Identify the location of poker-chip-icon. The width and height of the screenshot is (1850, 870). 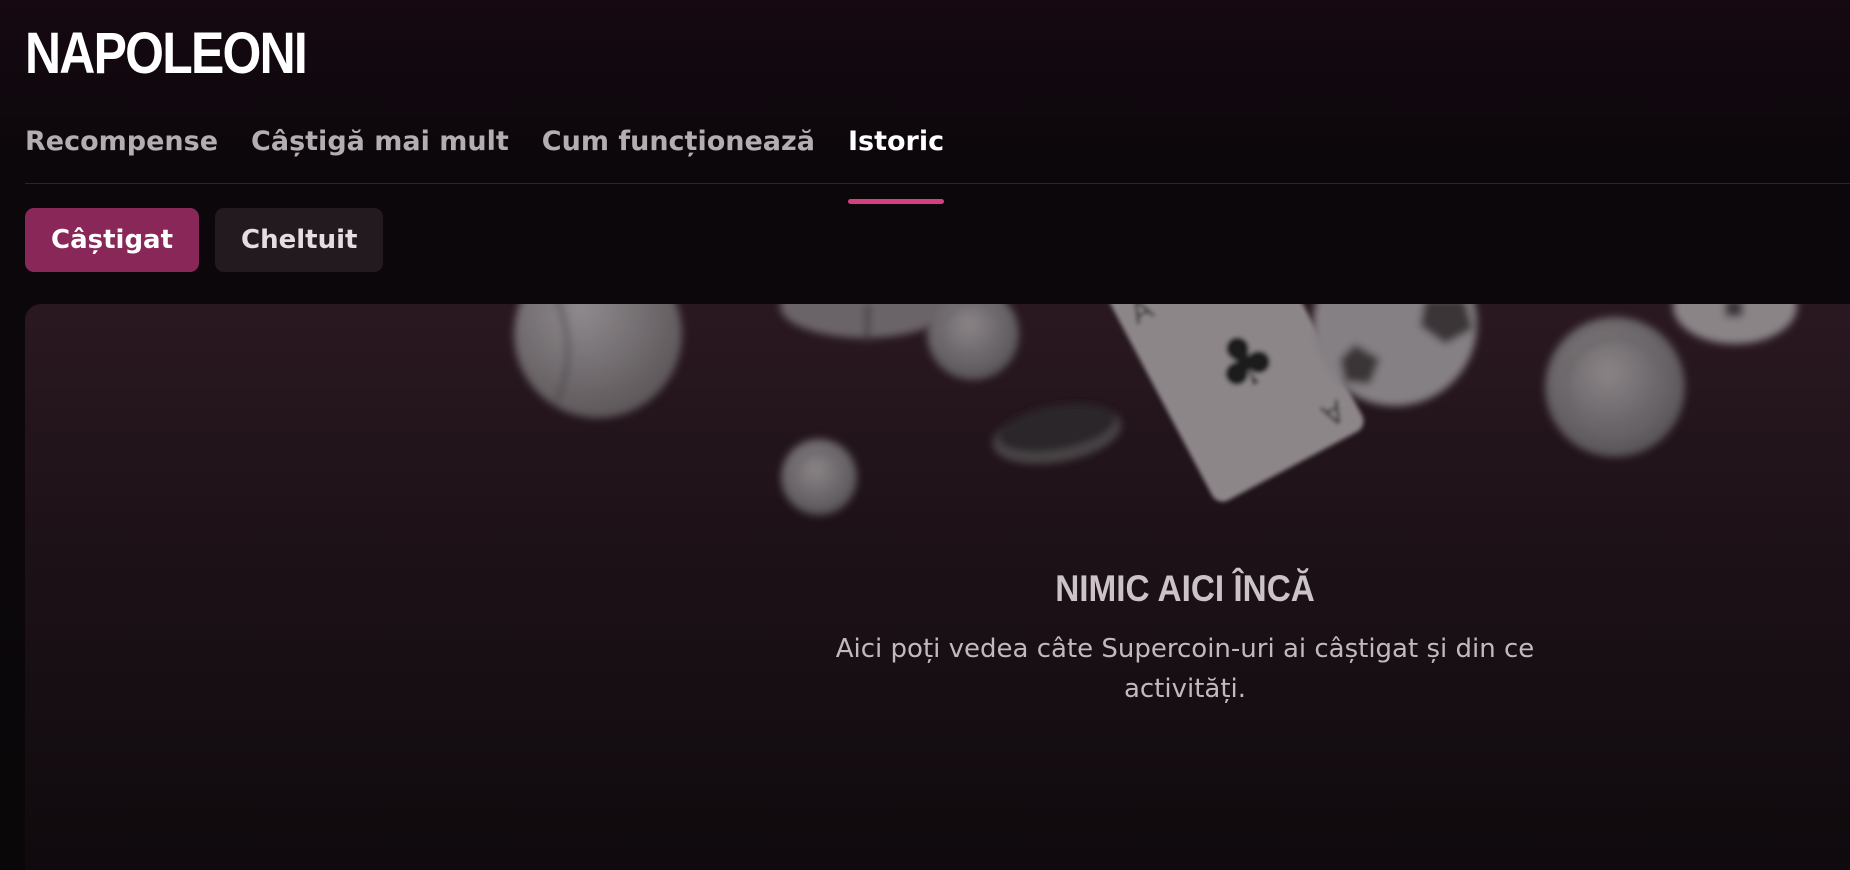
(1057, 433).